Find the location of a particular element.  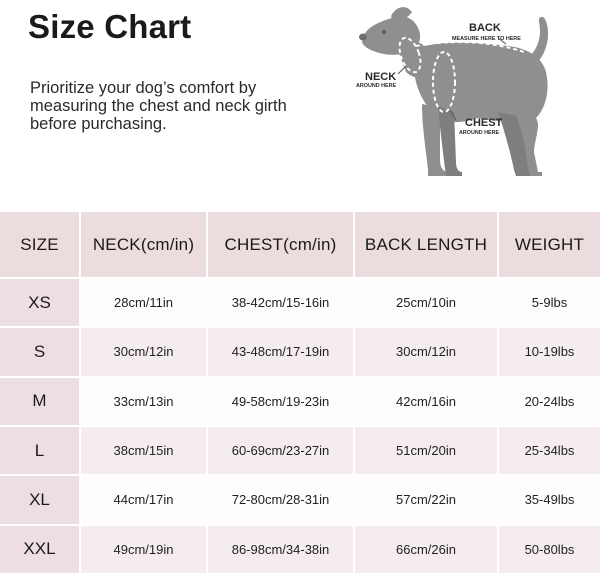

back-length-cell: 57cm/22in is located at coordinates (426, 500).